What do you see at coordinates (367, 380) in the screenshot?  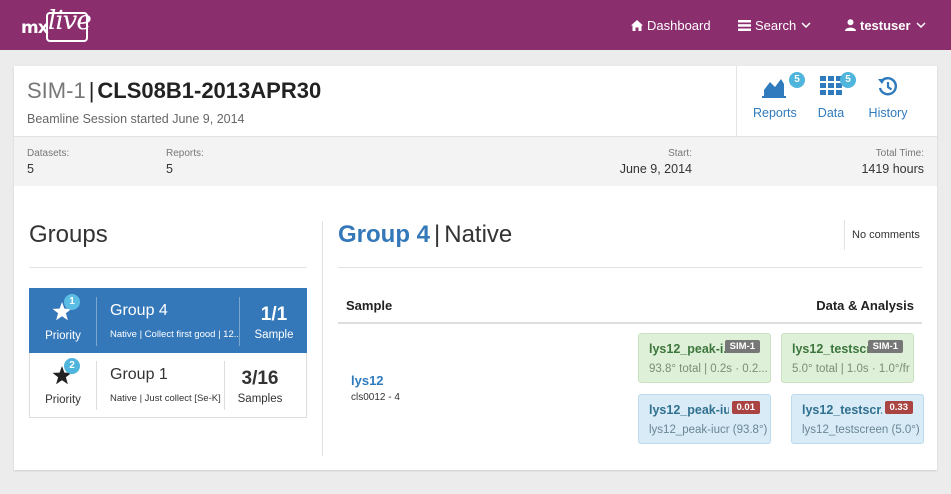 I see `sample-link: lys12` at bounding box center [367, 380].